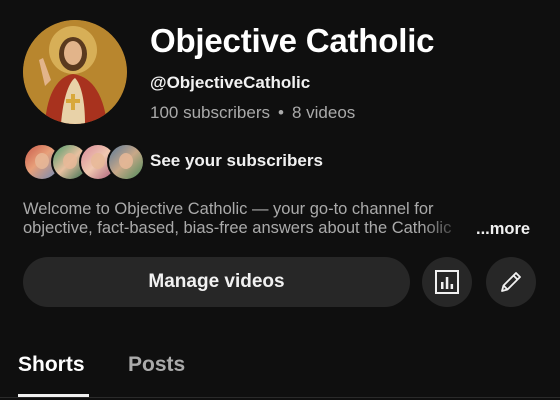 Image resolution: width=560 pixels, height=400 pixels. Describe the element at coordinates (280, 397) in the screenshot. I see `tab-bar-divider` at that location.